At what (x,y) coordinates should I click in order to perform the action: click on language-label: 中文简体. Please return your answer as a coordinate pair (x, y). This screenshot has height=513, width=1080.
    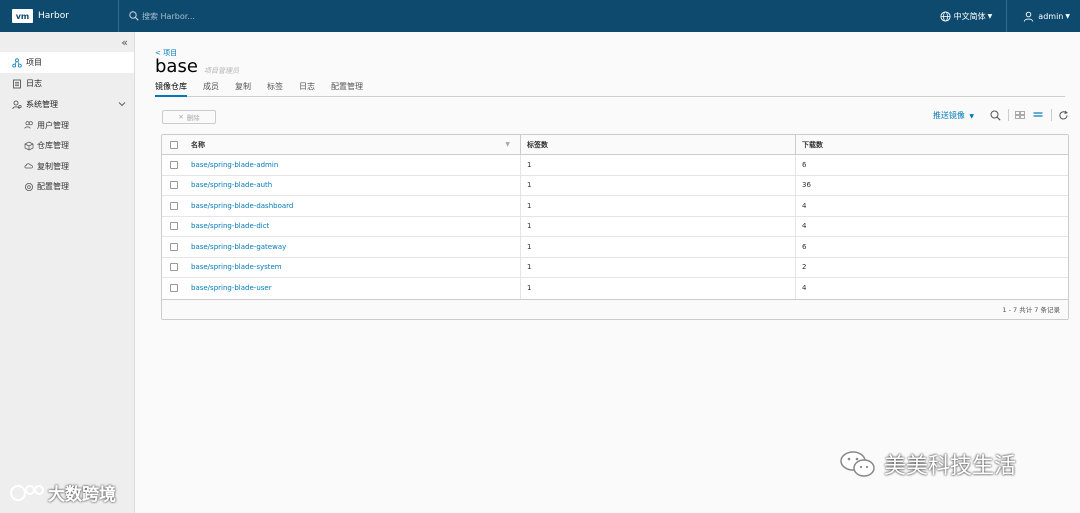
    Looking at the image, I should click on (969, 16).